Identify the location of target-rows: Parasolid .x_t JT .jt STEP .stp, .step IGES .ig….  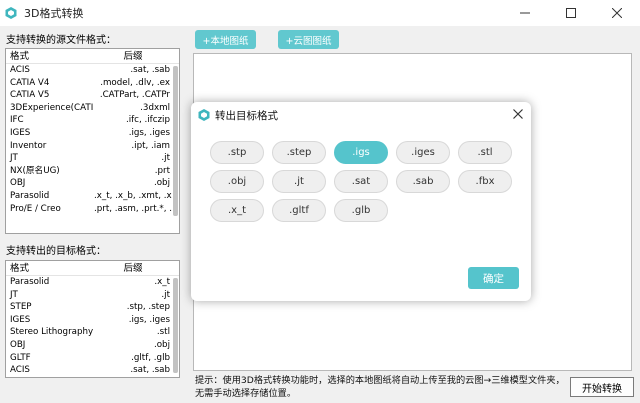
(92, 326).